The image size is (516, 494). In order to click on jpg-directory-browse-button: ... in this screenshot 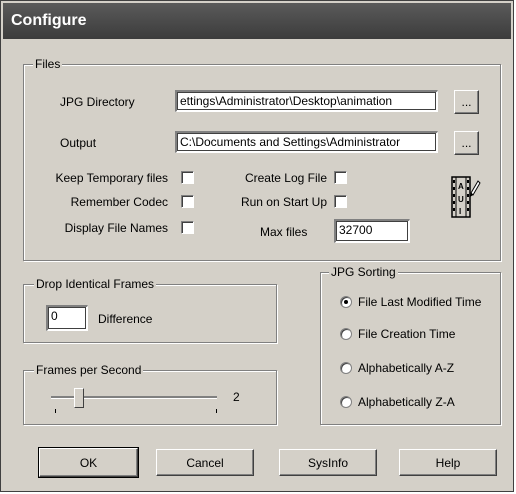, I will do `click(466, 102)`.